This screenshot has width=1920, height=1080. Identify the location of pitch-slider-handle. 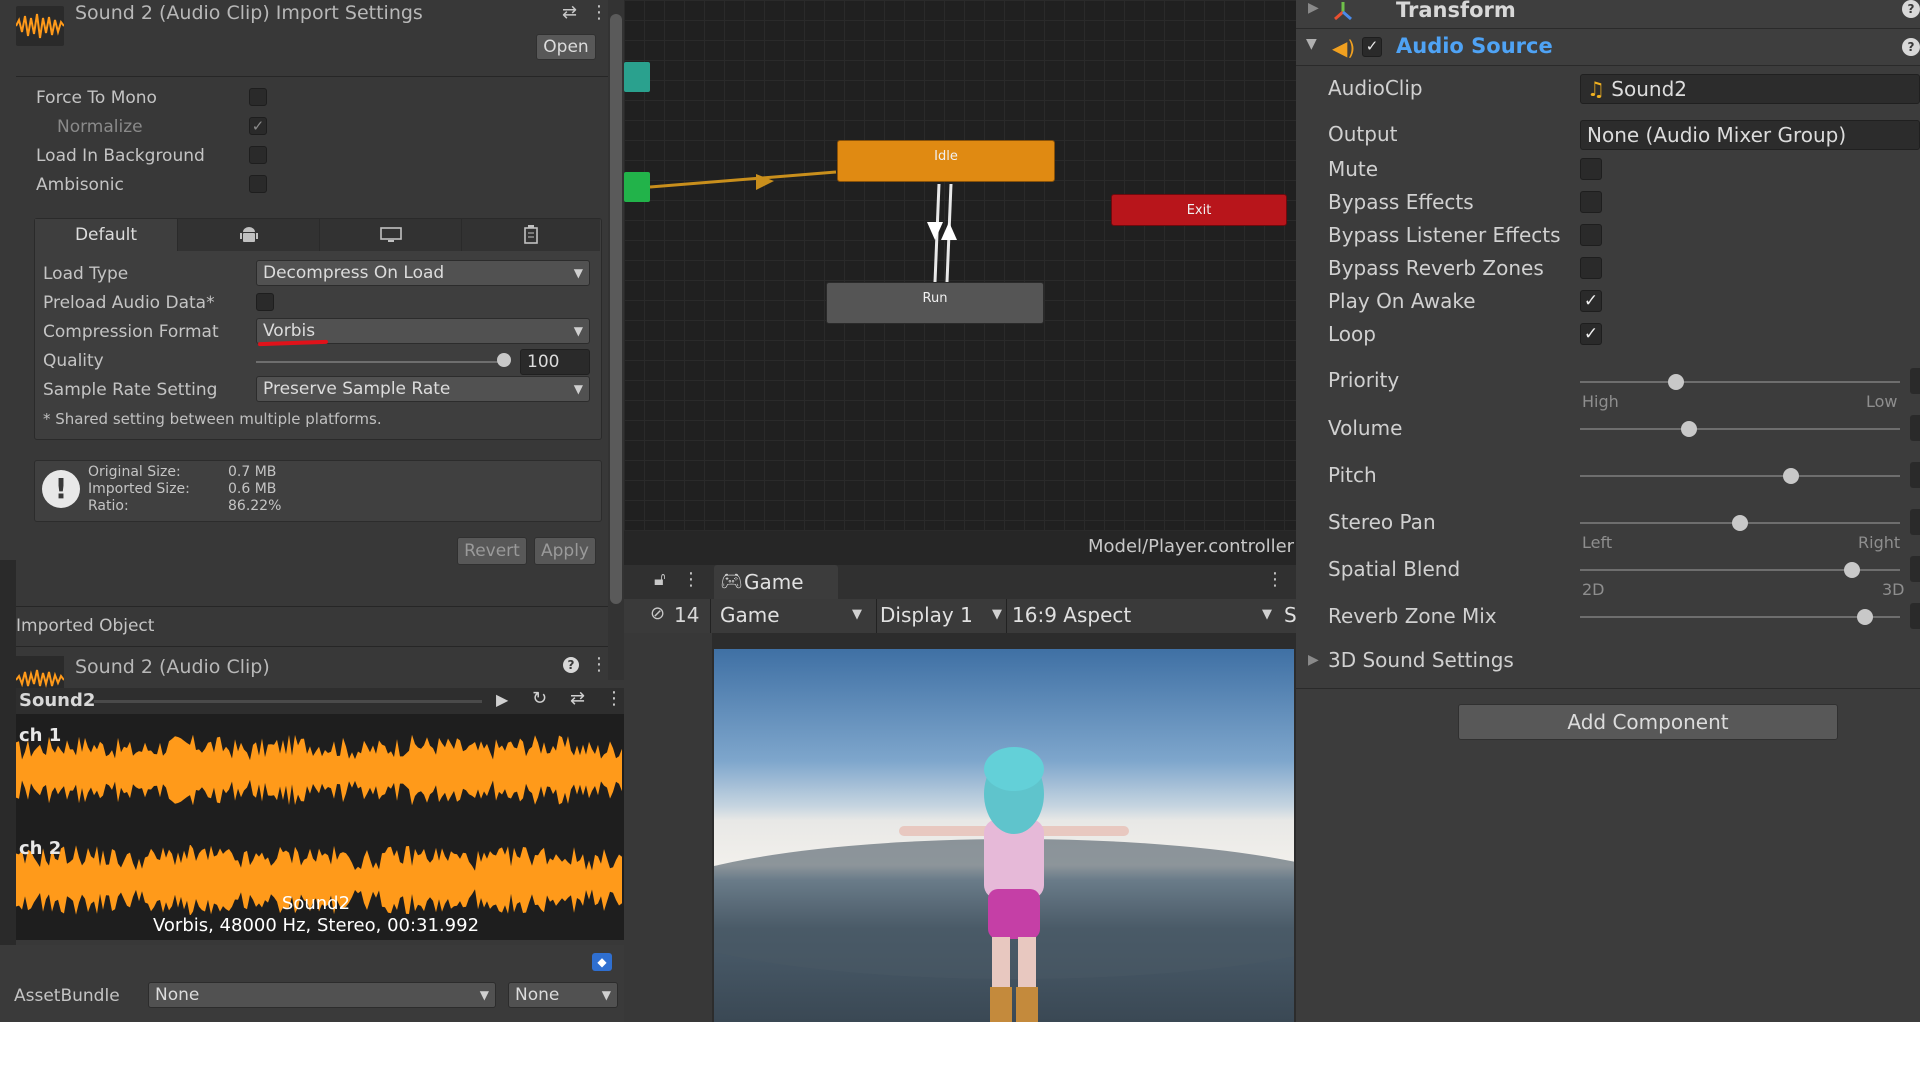
(1791, 476).